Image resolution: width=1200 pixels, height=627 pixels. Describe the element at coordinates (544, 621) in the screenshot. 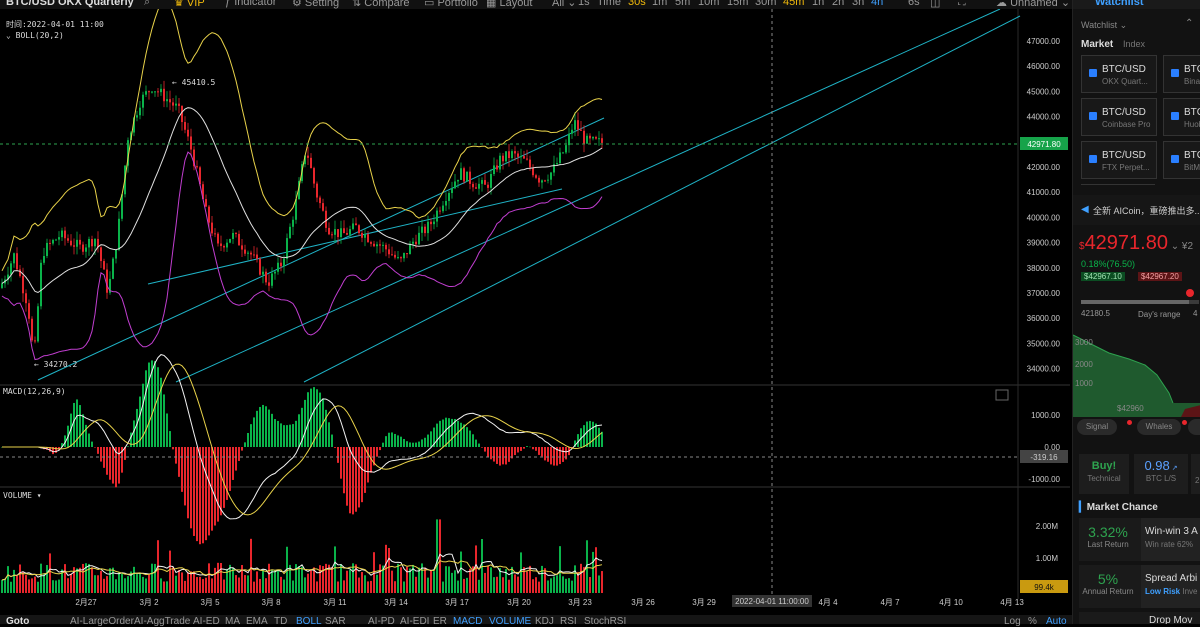

I see `indicator-tab-kdj: KDJ` at that location.